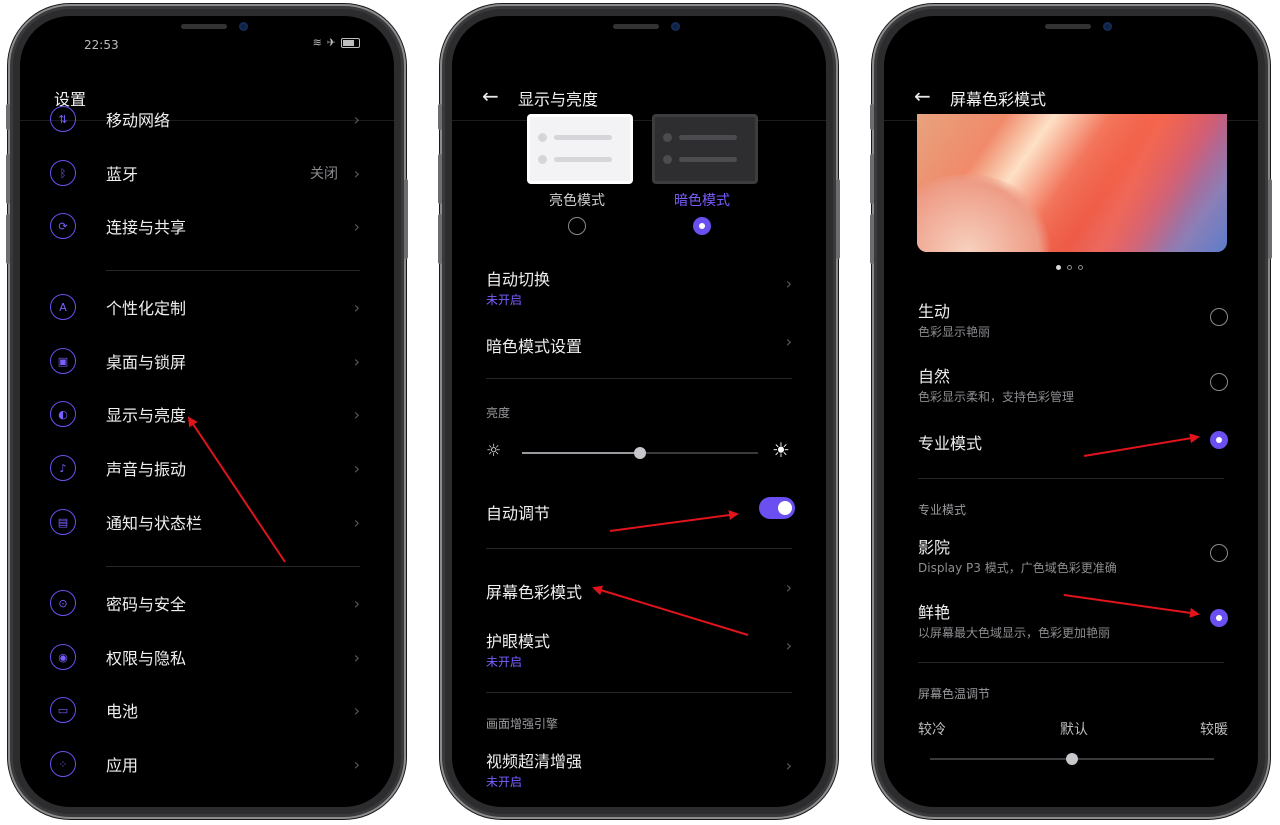 This screenshot has width=1280, height=825. Describe the element at coordinates (146, 308) in the screenshot. I see `item-label: 个性化定制` at that location.